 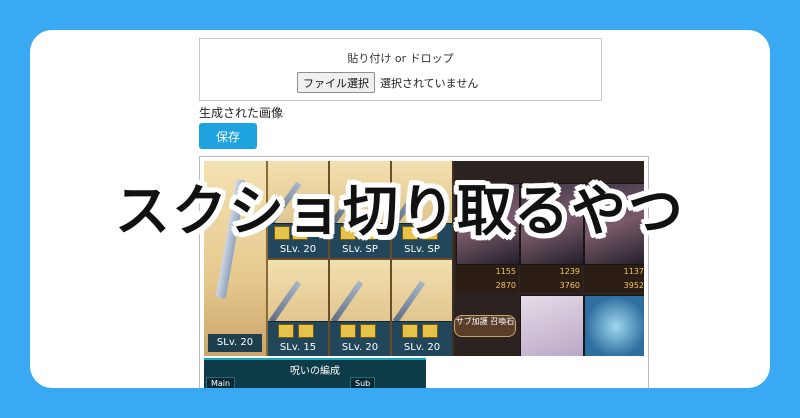 What do you see at coordinates (235, 343) in the screenshot?
I see `main-weapon-slv: SLv. 20` at bounding box center [235, 343].